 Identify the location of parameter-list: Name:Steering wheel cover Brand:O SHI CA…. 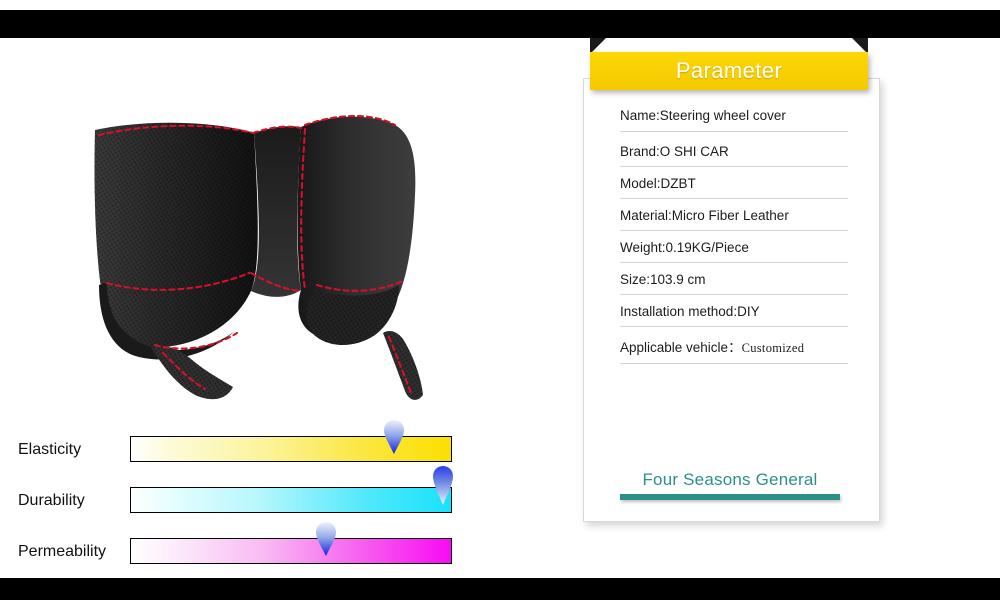
(734, 240).